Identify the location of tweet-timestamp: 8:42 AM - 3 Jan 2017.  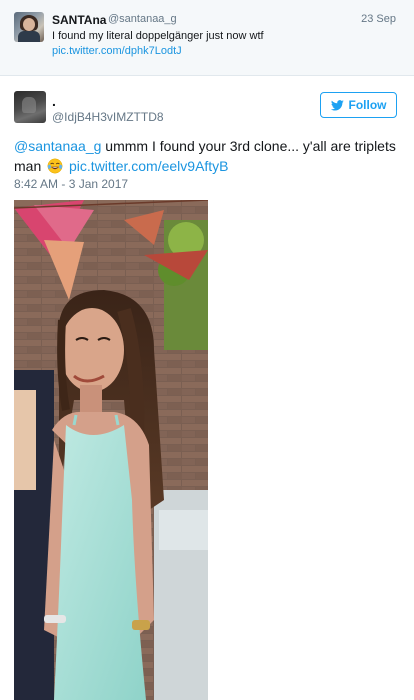
(71, 184).